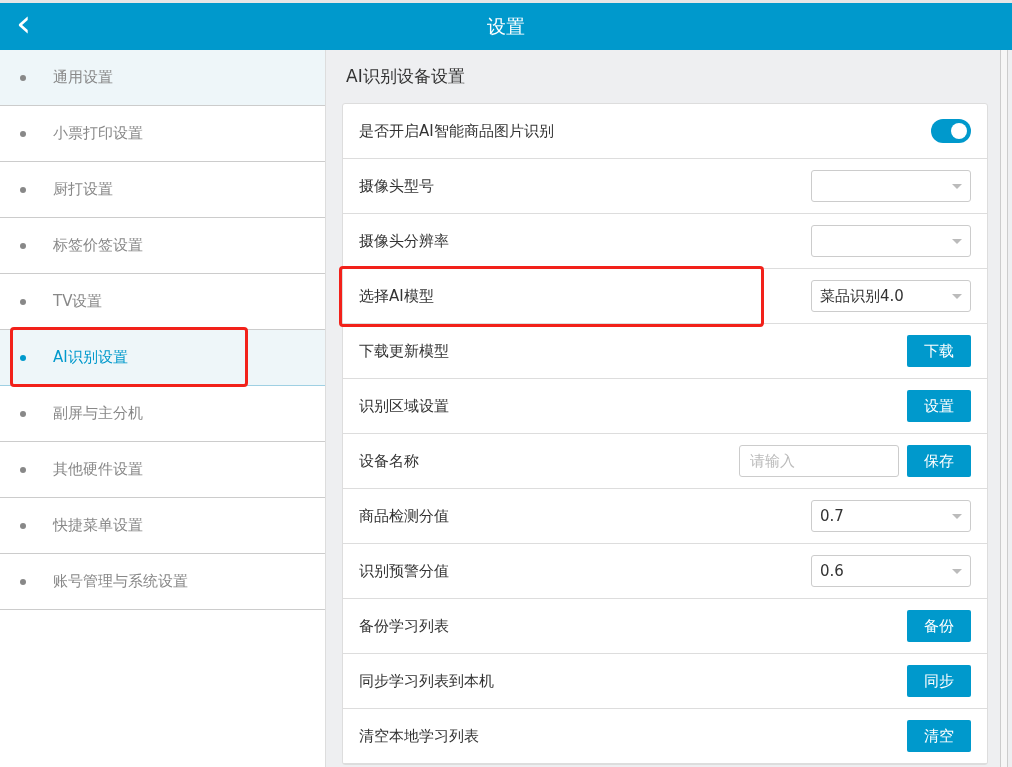  I want to click on action-button: 备份, so click(939, 626).